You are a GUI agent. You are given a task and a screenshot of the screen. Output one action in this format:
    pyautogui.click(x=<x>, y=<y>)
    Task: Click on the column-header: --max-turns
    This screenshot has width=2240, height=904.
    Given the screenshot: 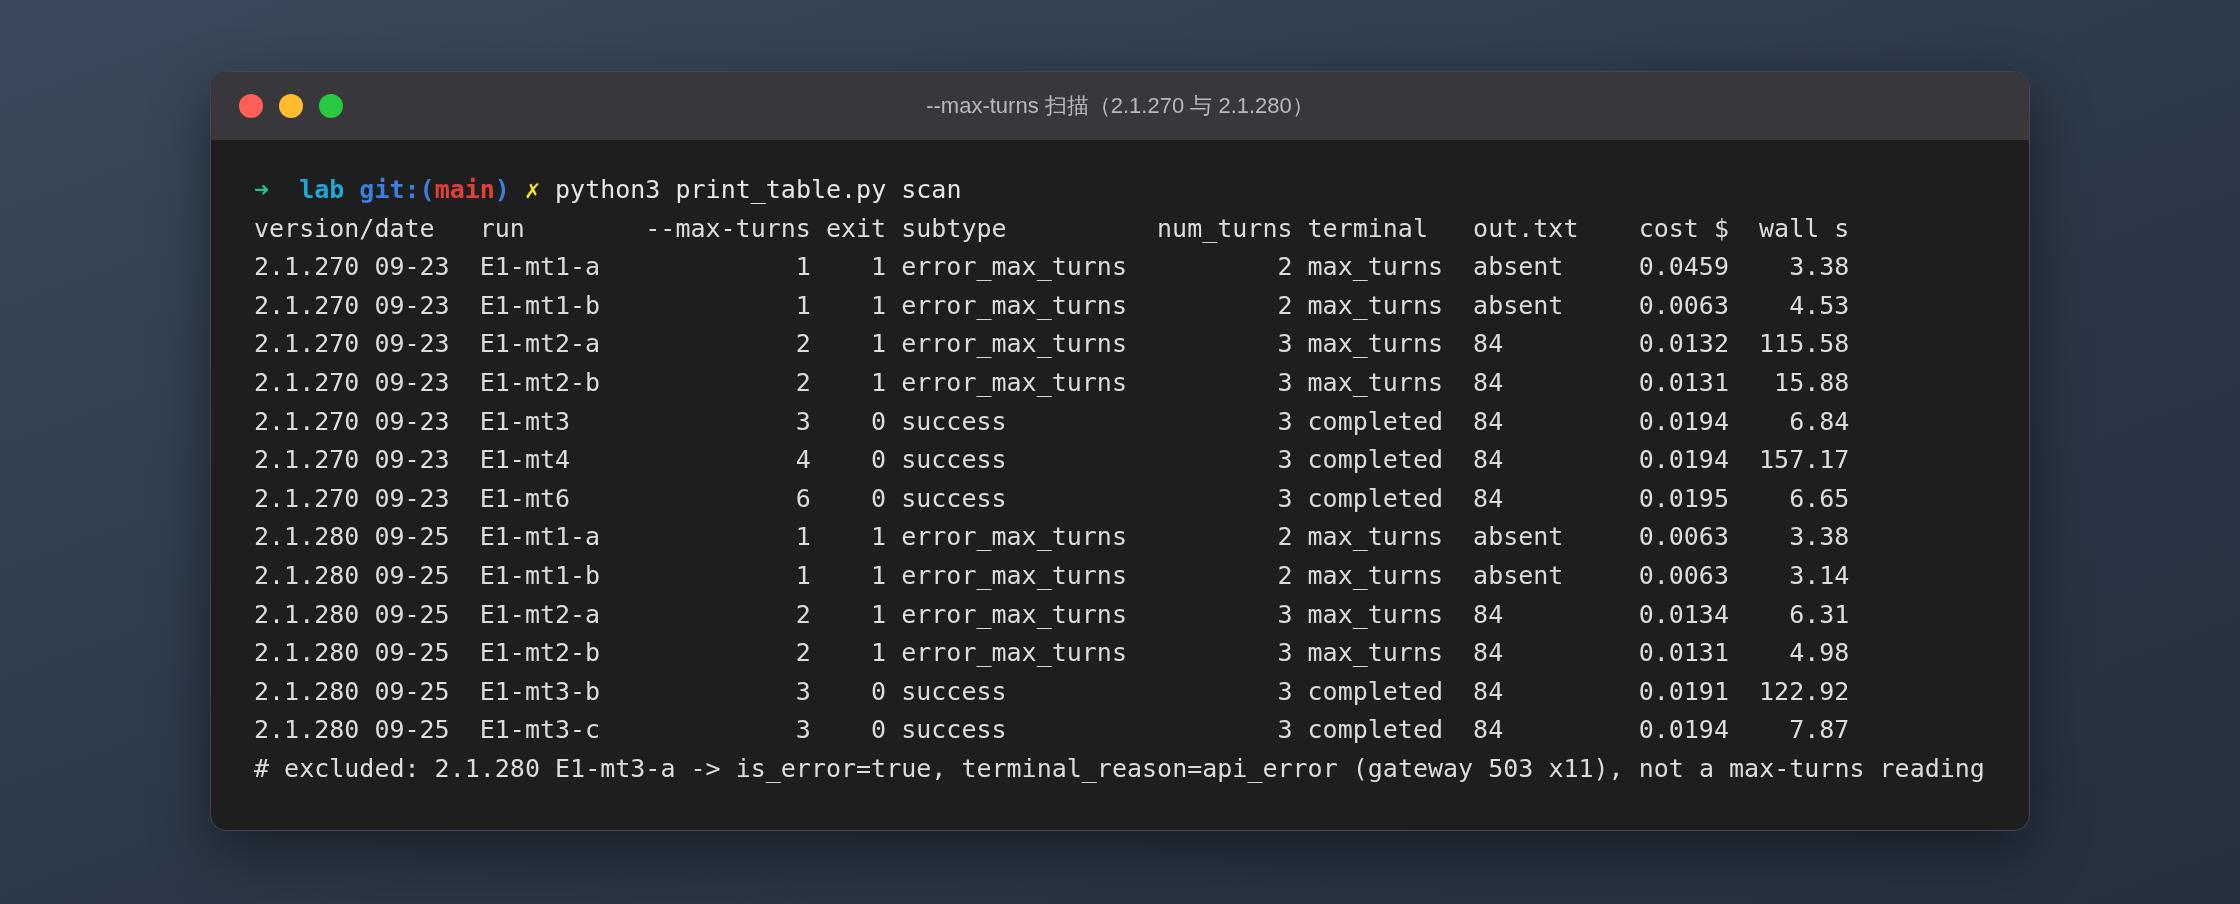 What is the action you would take?
    pyautogui.click(x=728, y=228)
    